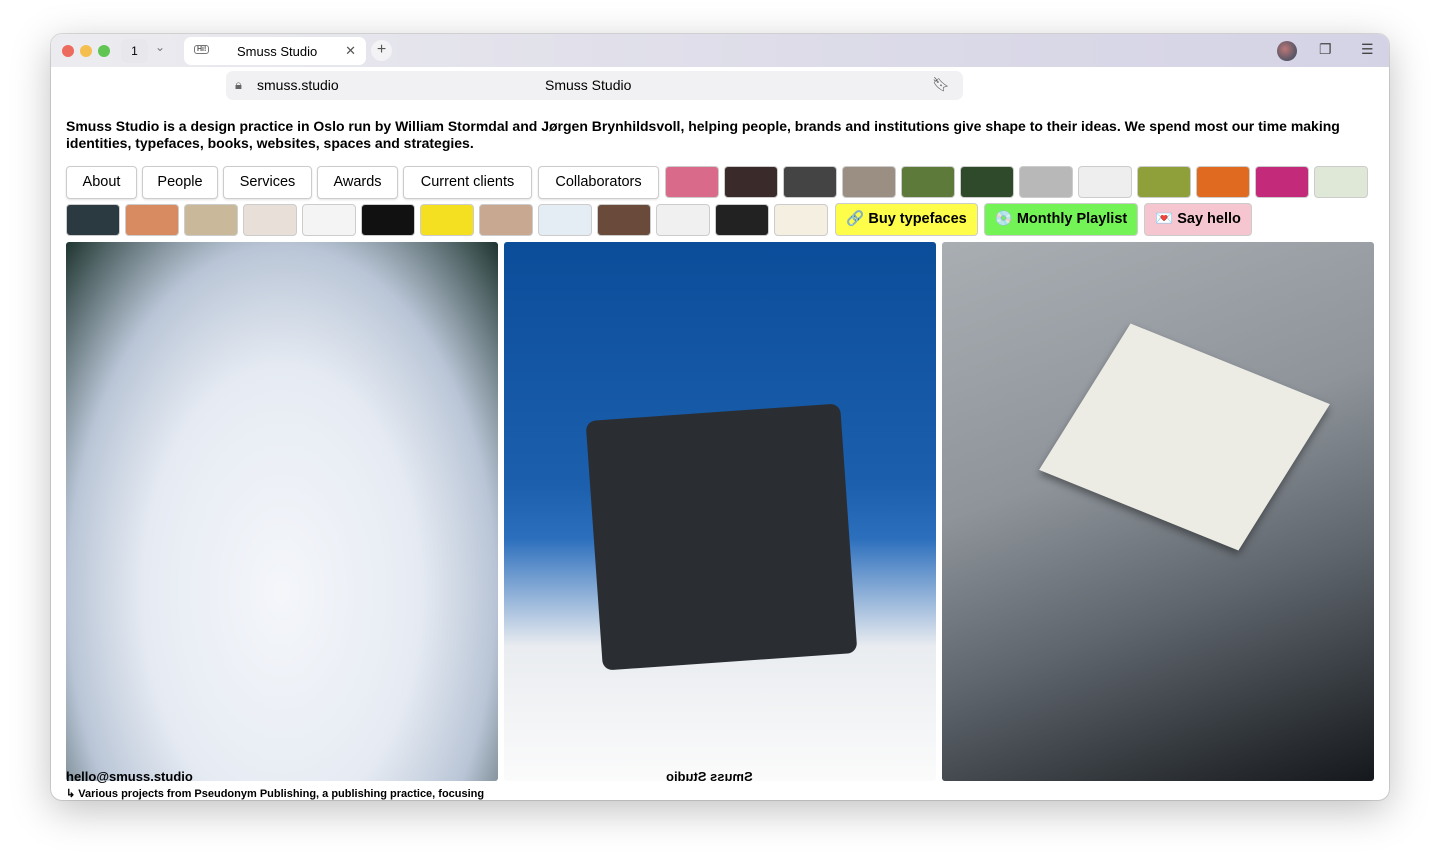  I want to click on bookmark-icon: 🔖︎, so click(941, 84).